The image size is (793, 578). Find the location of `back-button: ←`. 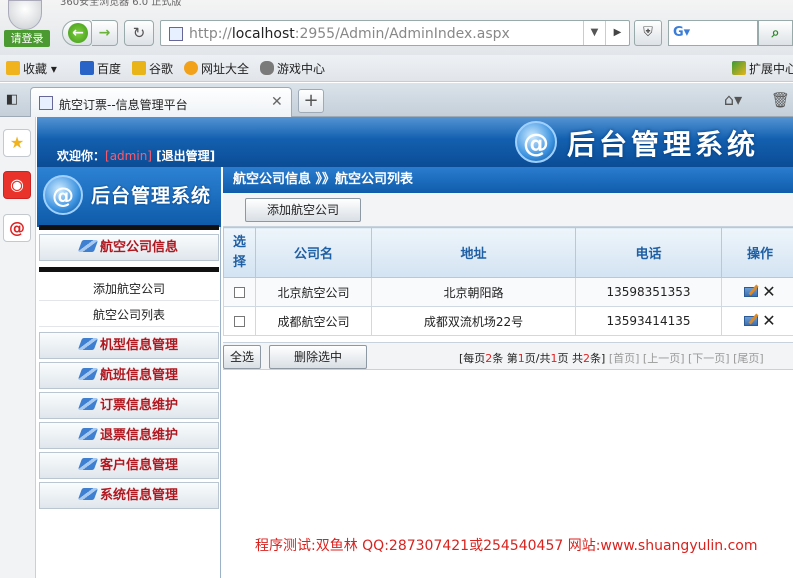

back-button: ← is located at coordinates (77, 33).